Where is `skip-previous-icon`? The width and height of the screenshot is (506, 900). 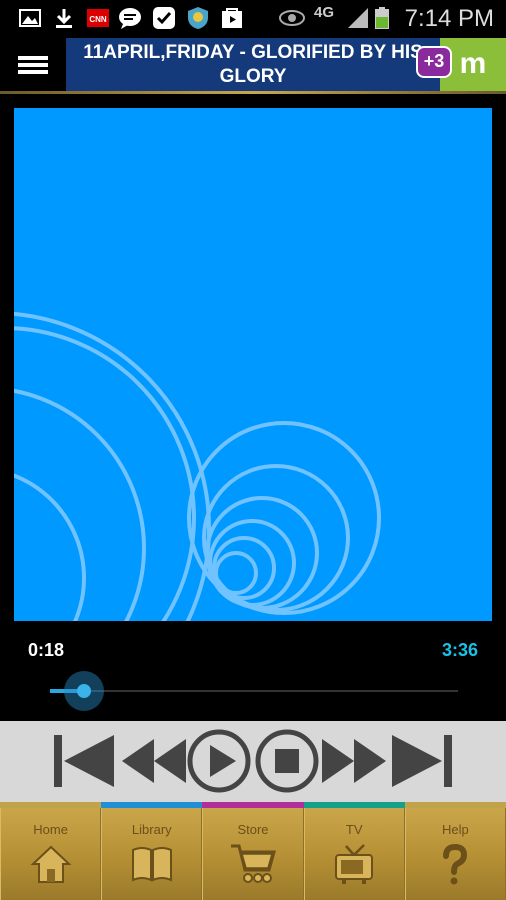
skip-previous-icon is located at coordinates (84, 761).